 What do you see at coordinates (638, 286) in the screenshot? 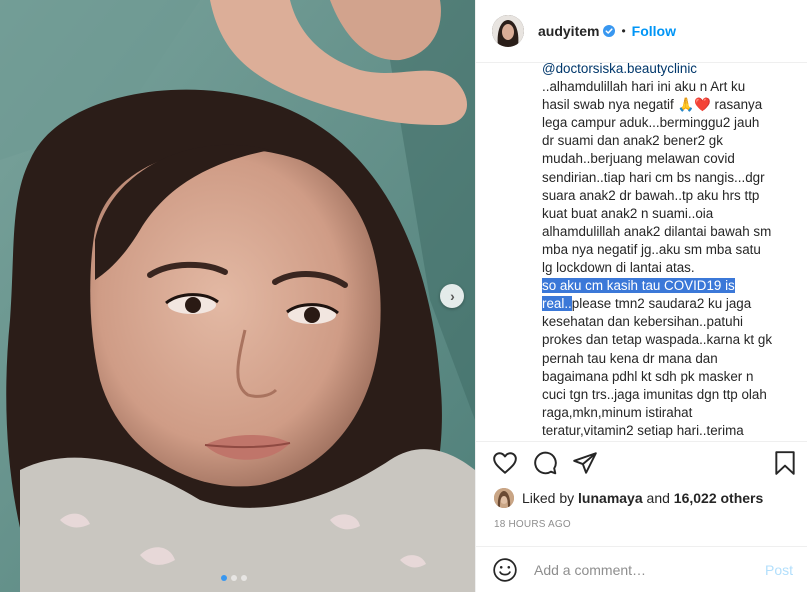
I see `selected-text: so aku cm kasih tau COVID19 is` at bounding box center [638, 286].